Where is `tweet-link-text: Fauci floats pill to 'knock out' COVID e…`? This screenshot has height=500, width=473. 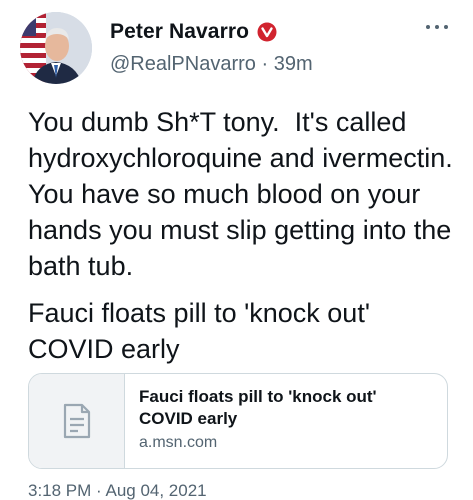 tweet-link-text: Fauci floats pill to 'knock out' COVID e… is located at coordinates (203, 331).